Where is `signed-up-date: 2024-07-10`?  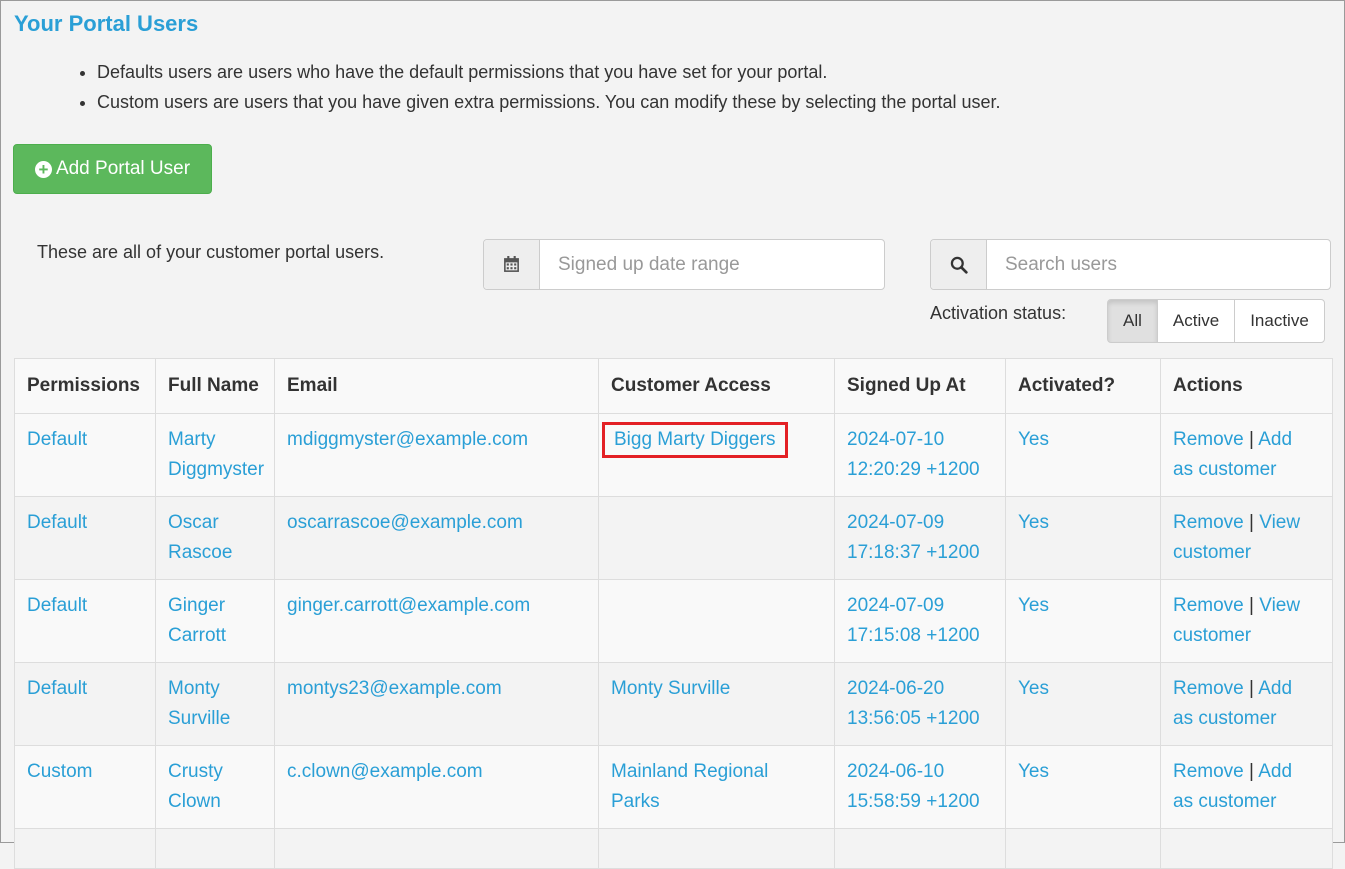
signed-up-date: 2024-07-10 is located at coordinates (896, 439).